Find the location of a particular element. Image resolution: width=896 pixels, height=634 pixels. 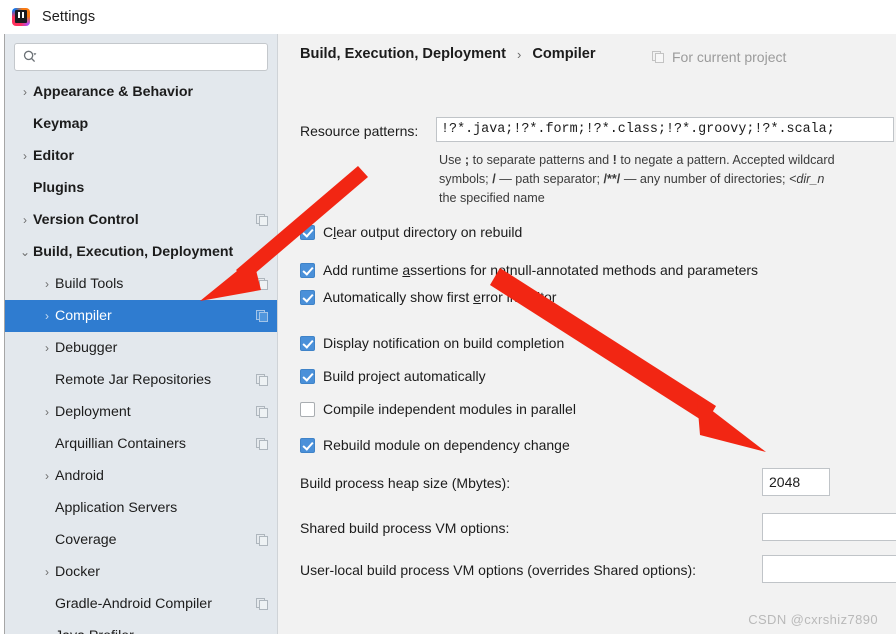

checkbox-label: Clear output directory on rebuild is located at coordinates (423, 232).